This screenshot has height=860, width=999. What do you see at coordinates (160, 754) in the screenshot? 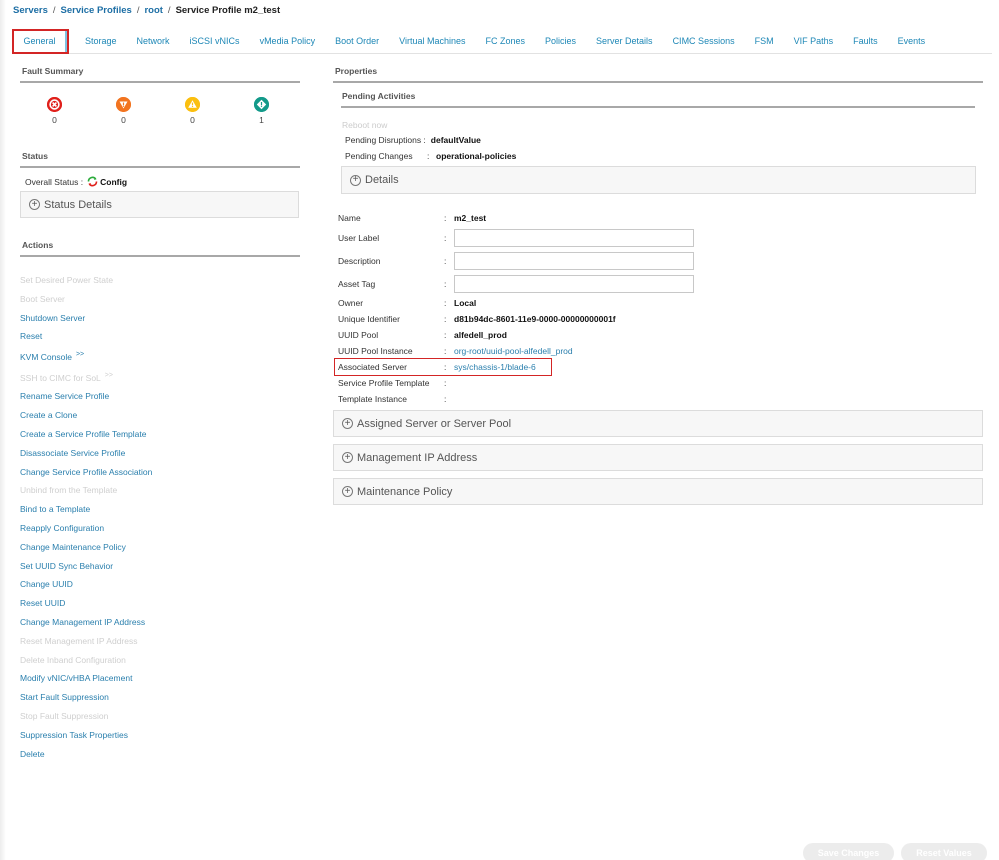
I see `action-delete: Delete` at bounding box center [160, 754].